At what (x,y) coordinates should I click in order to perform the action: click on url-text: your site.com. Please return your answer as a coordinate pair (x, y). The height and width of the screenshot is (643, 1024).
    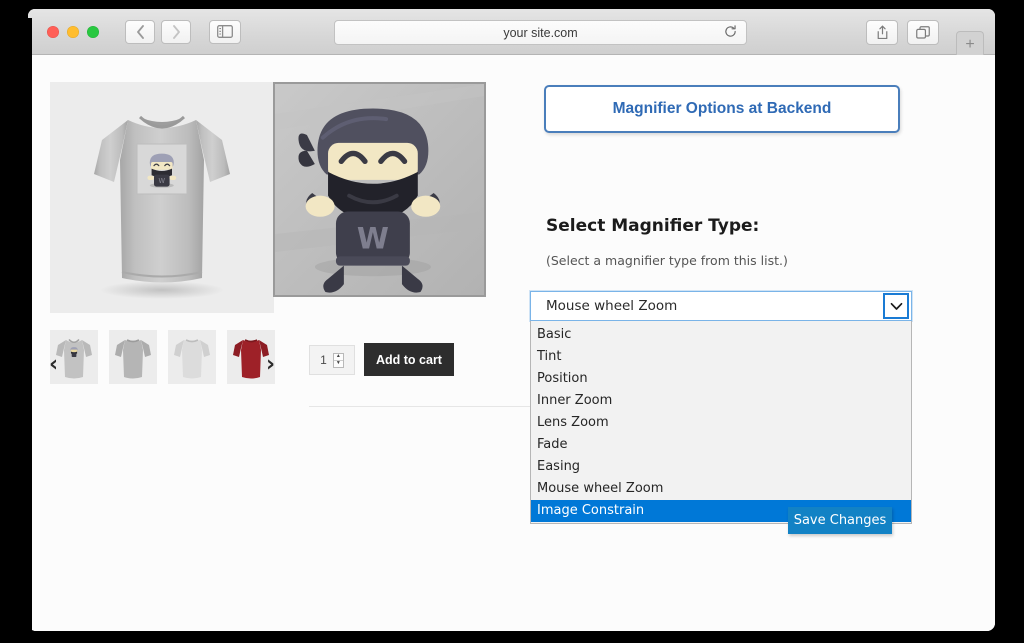
    Looking at the image, I should click on (540, 32).